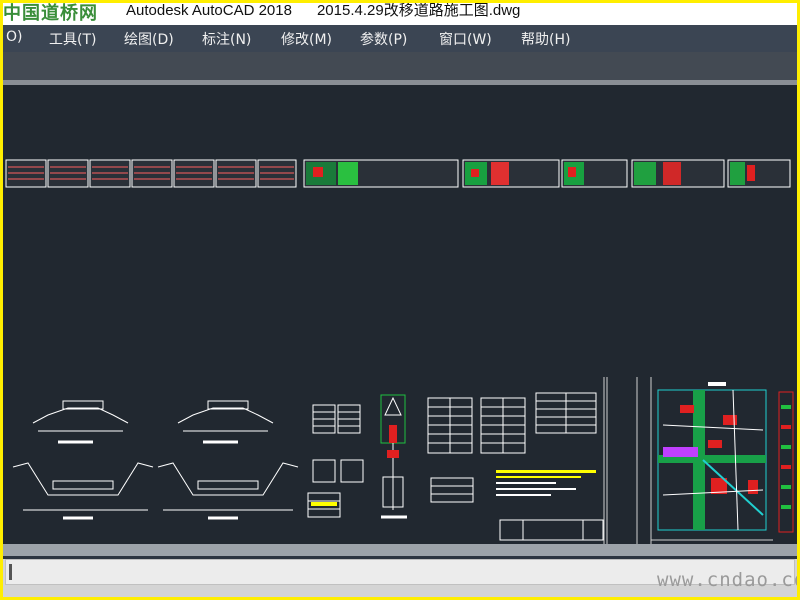 The image size is (800, 600). What do you see at coordinates (226, 39) in the screenshot?
I see `menu-item-dimension: 标注(N)` at bounding box center [226, 39].